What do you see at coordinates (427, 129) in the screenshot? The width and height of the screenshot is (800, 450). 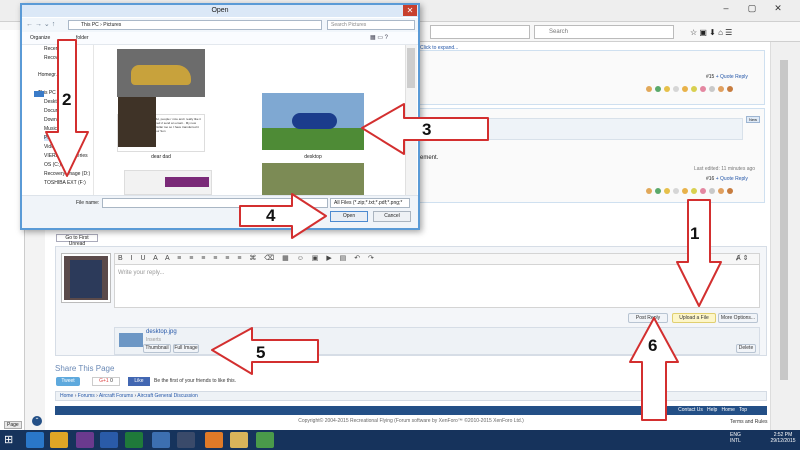 I see `annotation-label-3: 3` at bounding box center [427, 129].